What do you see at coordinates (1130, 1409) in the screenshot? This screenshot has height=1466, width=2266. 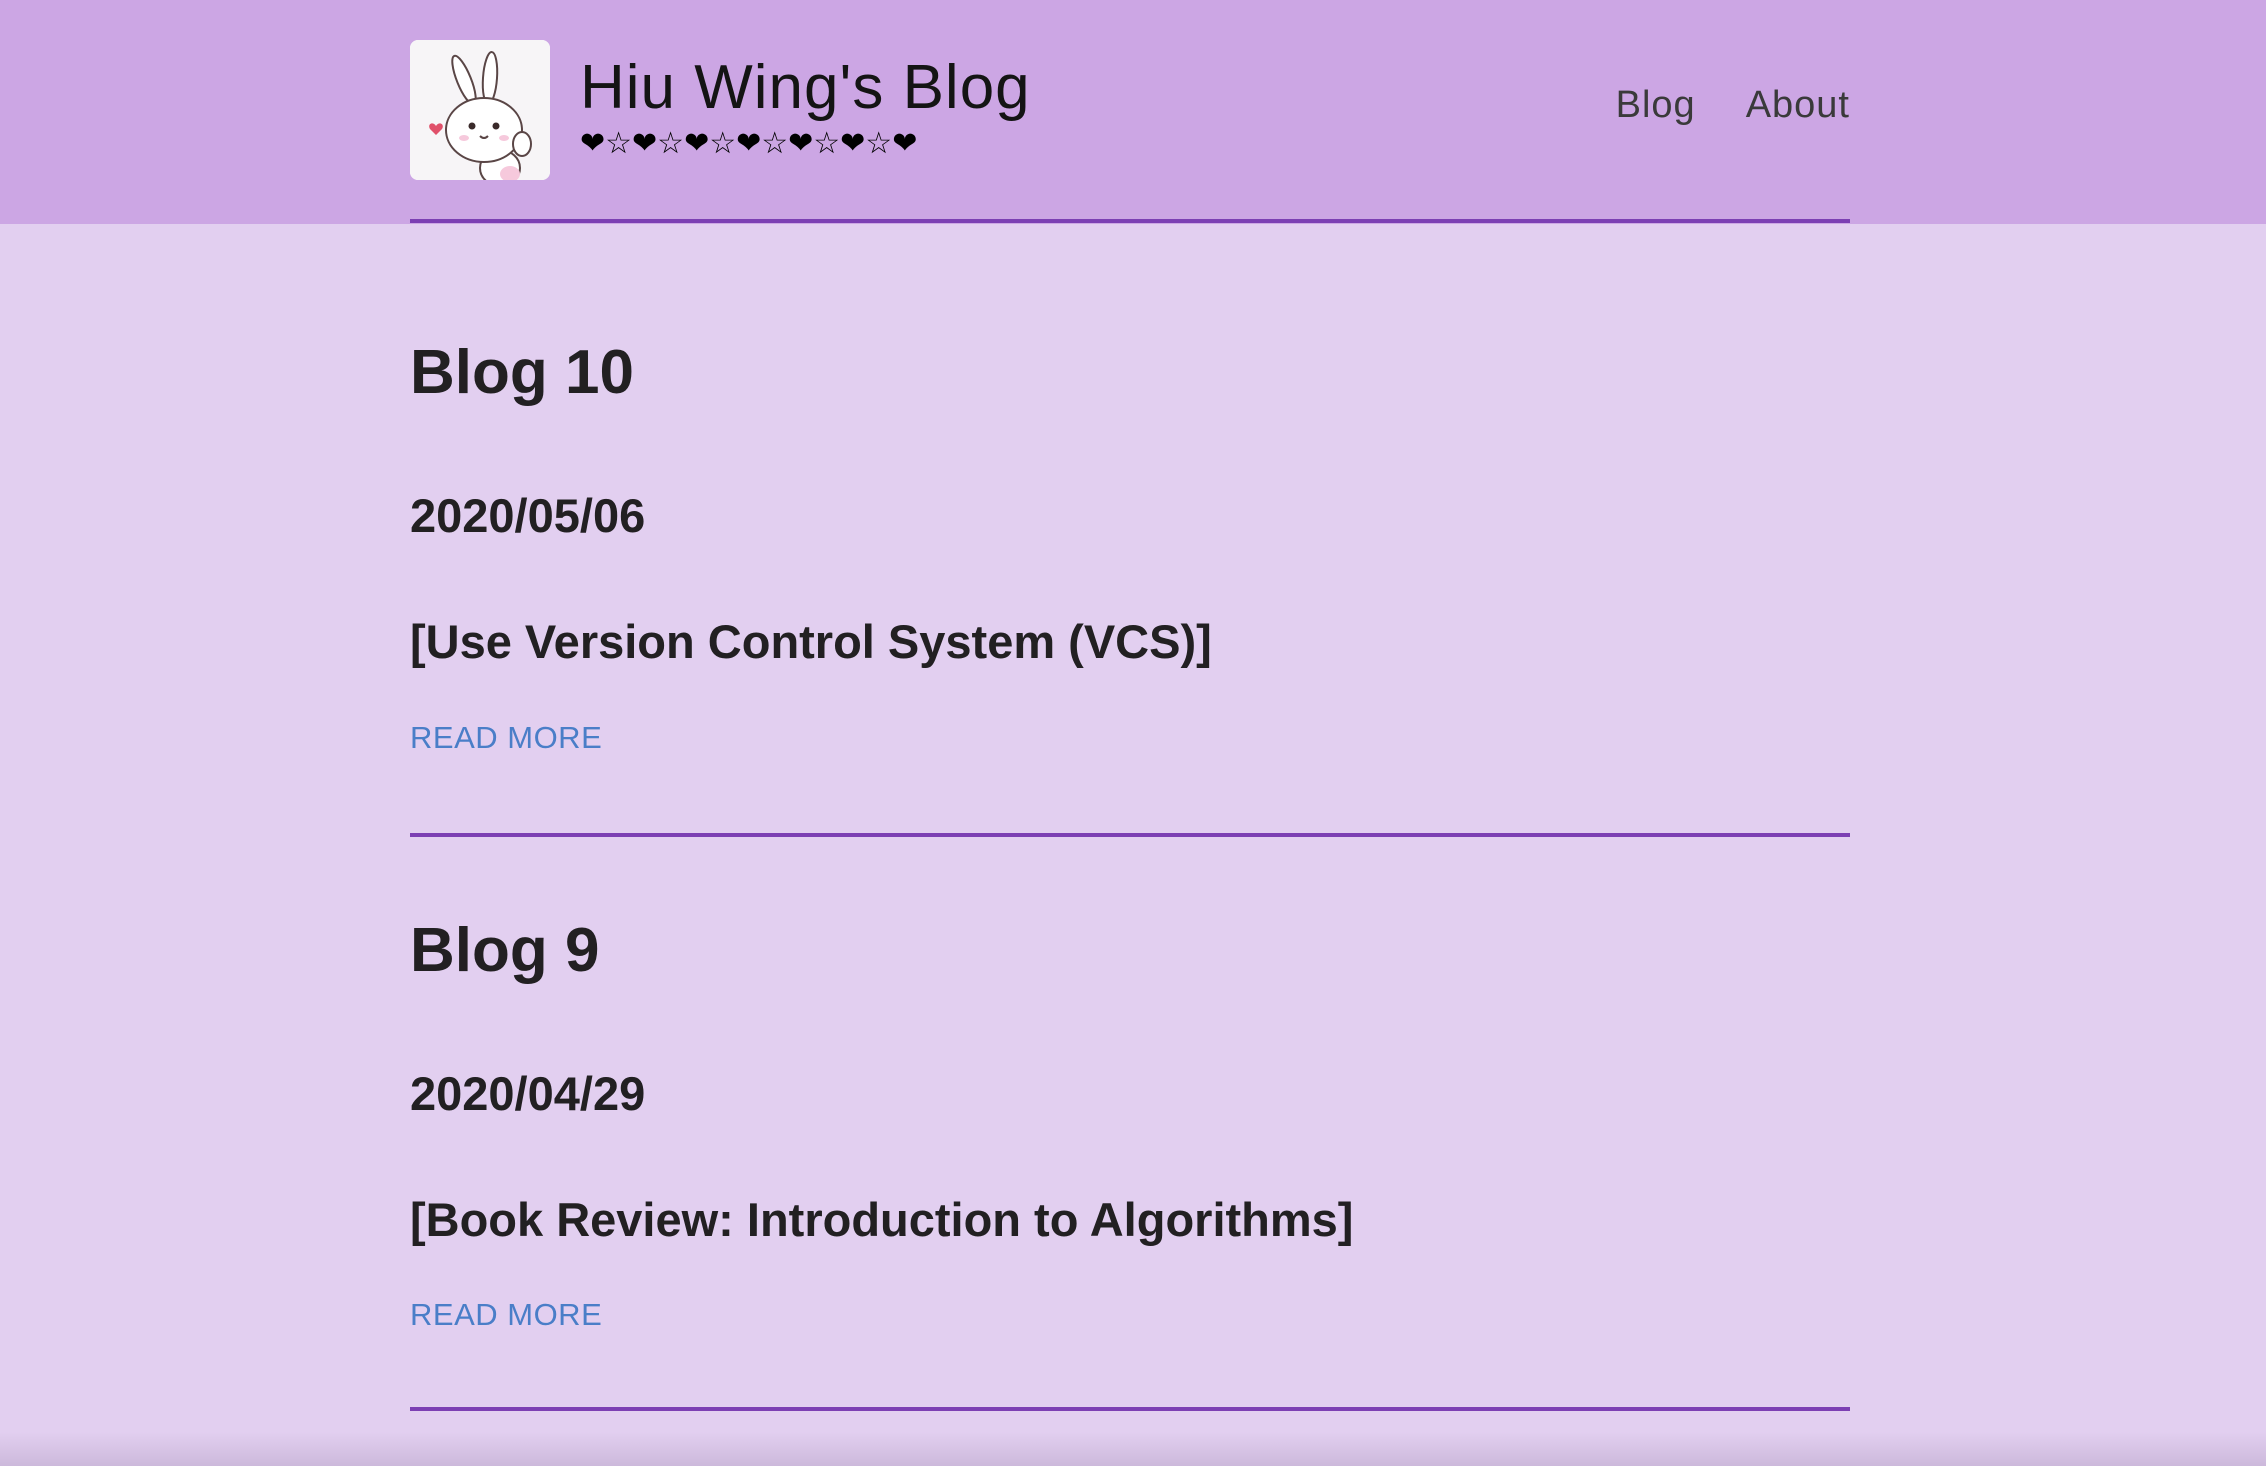 I see `post-divider` at bounding box center [1130, 1409].